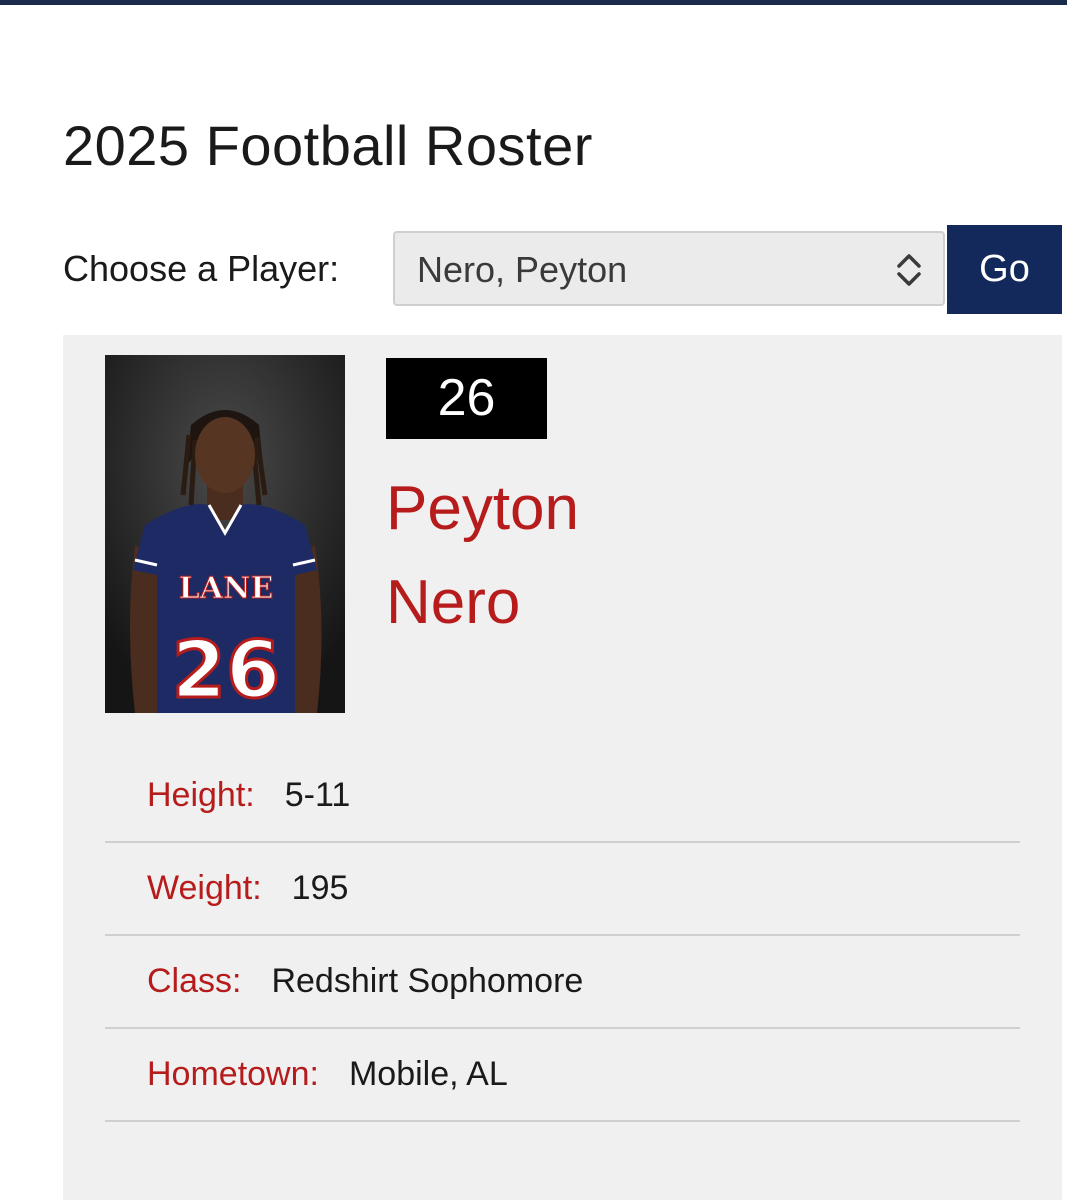 The width and height of the screenshot is (1067, 1200). I want to click on page-title: 2025 Football Roster, so click(328, 145).